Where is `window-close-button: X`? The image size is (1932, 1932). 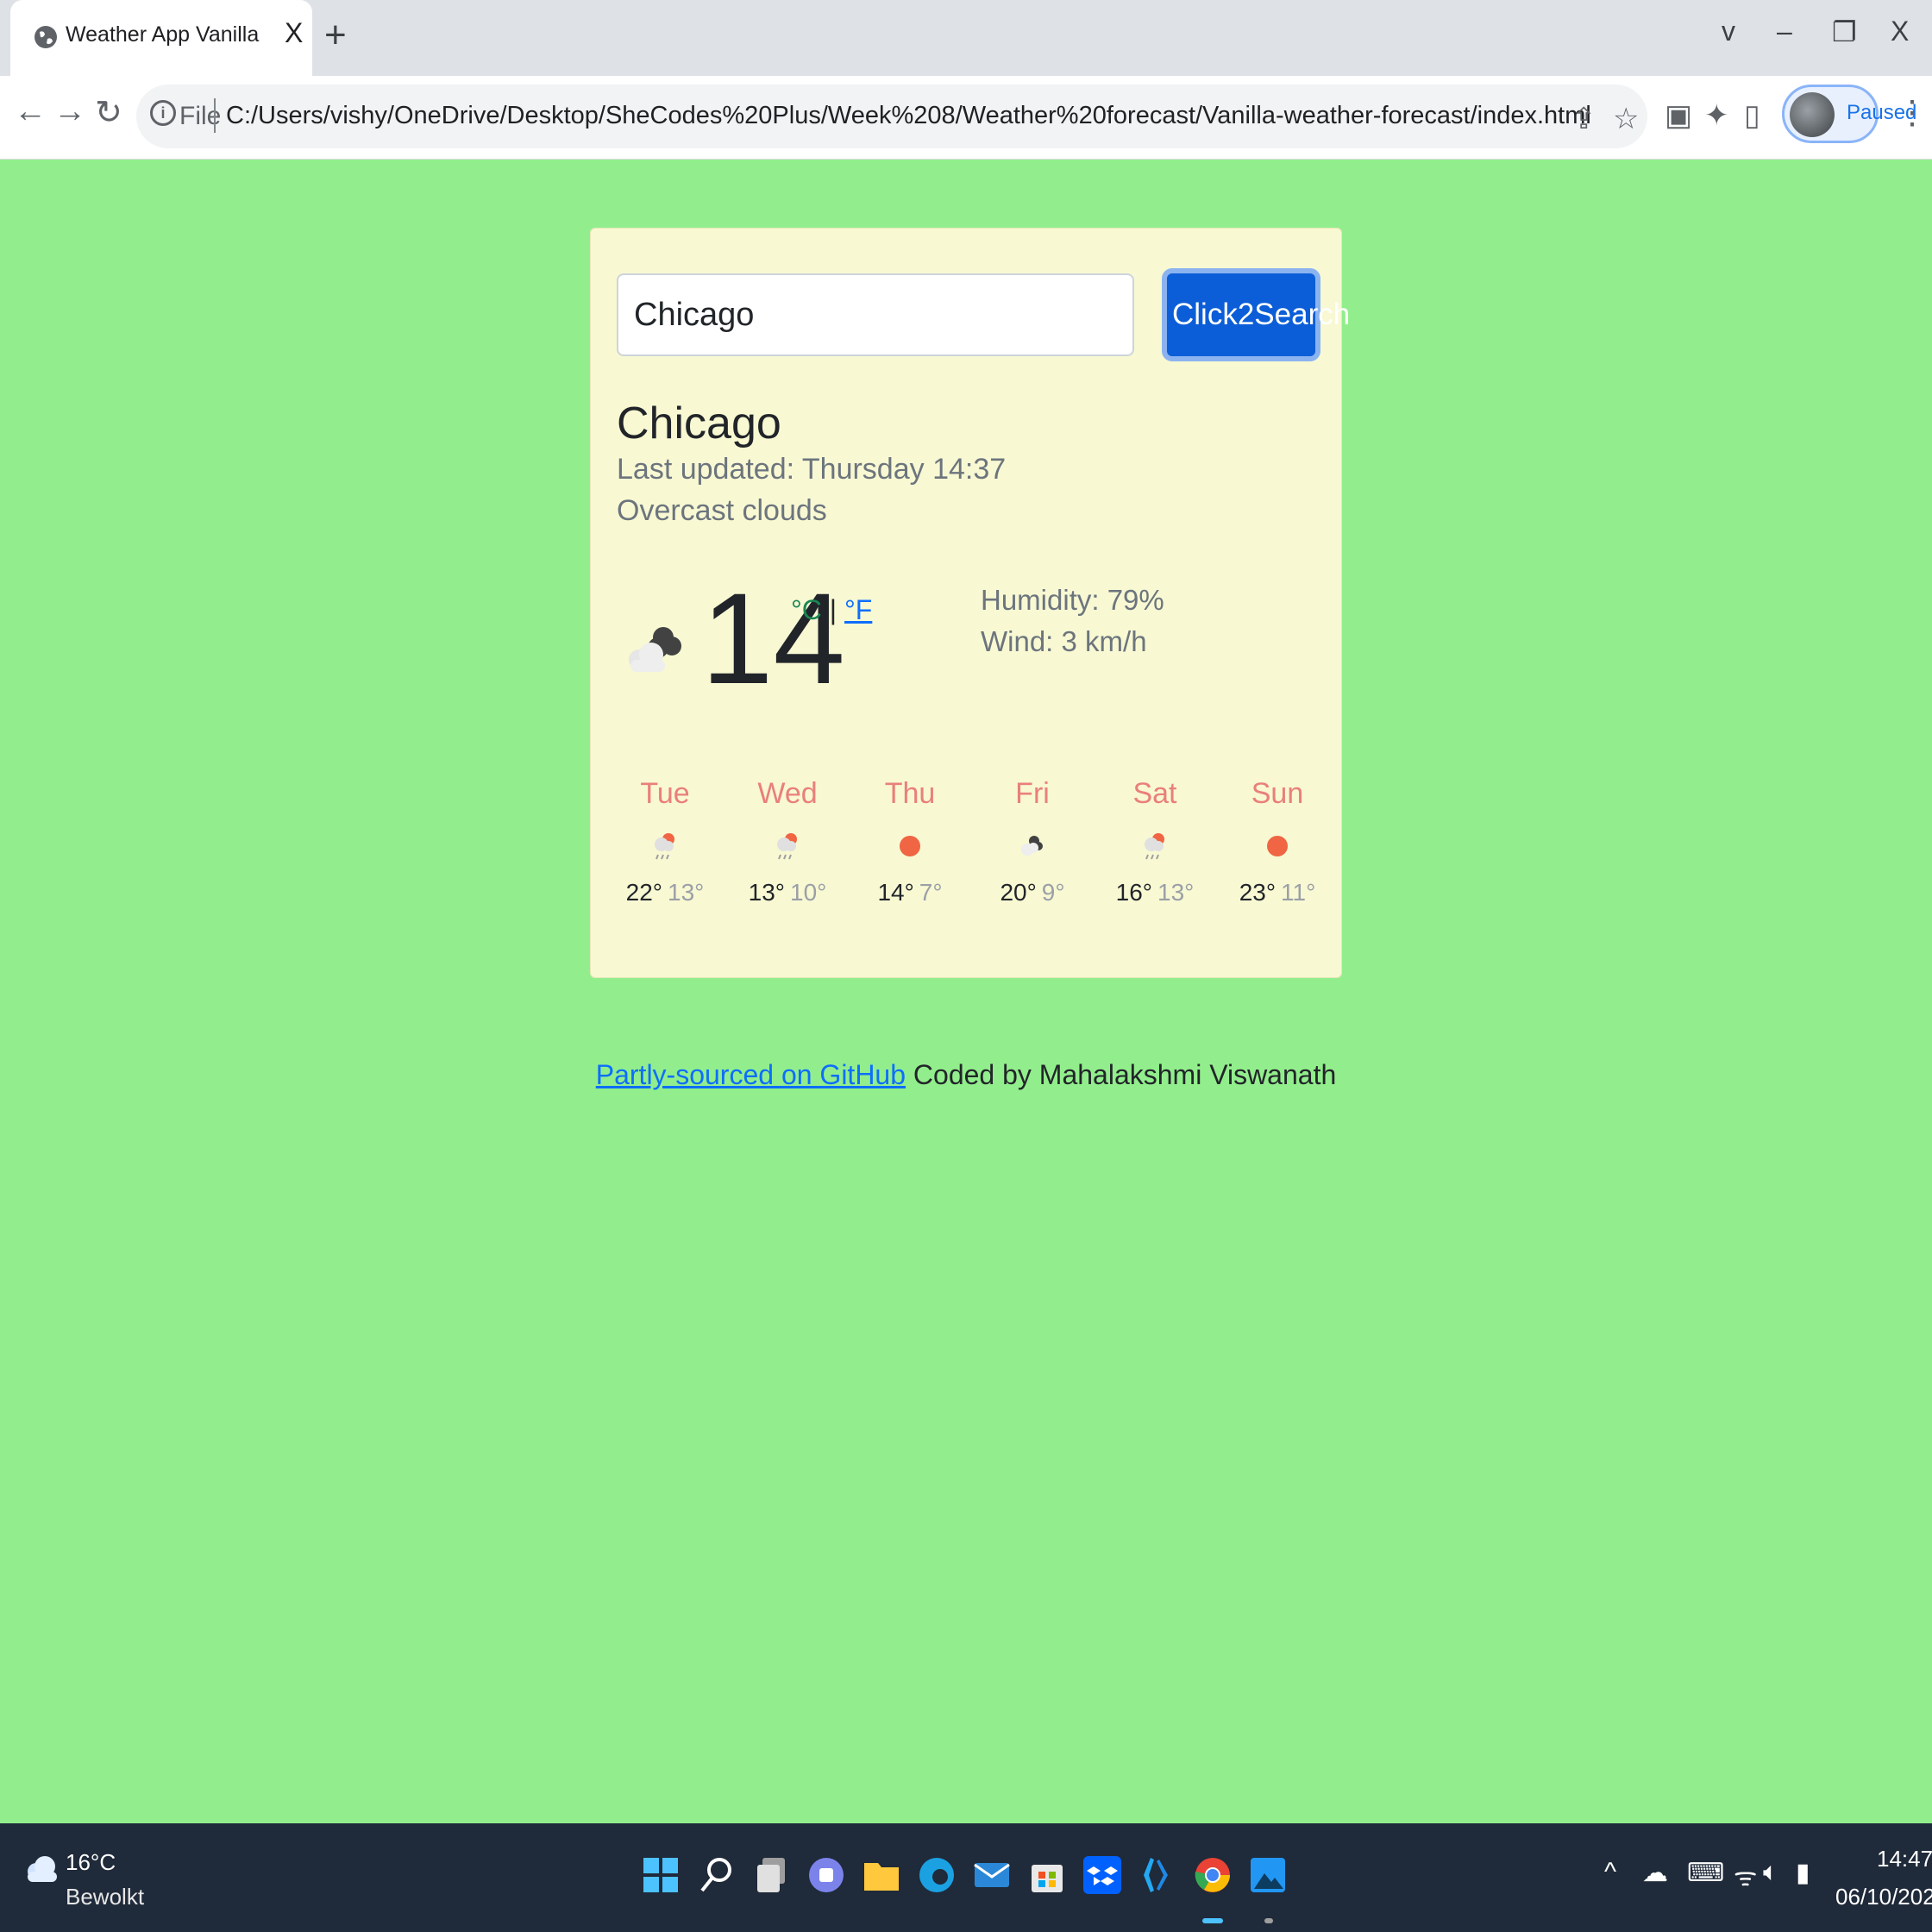
window-close-button: X is located at coordinates (1900, 31).